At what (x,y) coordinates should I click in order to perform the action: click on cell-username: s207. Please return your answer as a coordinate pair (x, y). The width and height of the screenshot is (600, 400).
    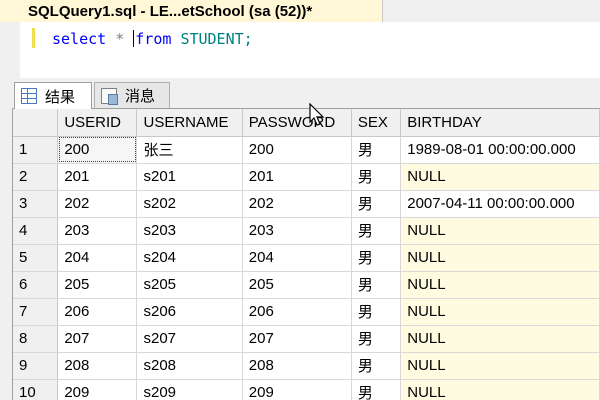
    Looking at the image, I should click on (189, 339).